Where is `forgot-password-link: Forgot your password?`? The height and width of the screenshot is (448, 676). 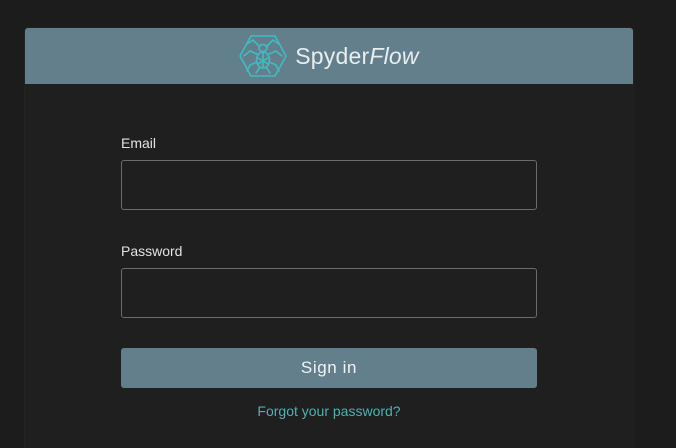 forgot-password-link: Forgot your password? is located at coordinates (329, 411).